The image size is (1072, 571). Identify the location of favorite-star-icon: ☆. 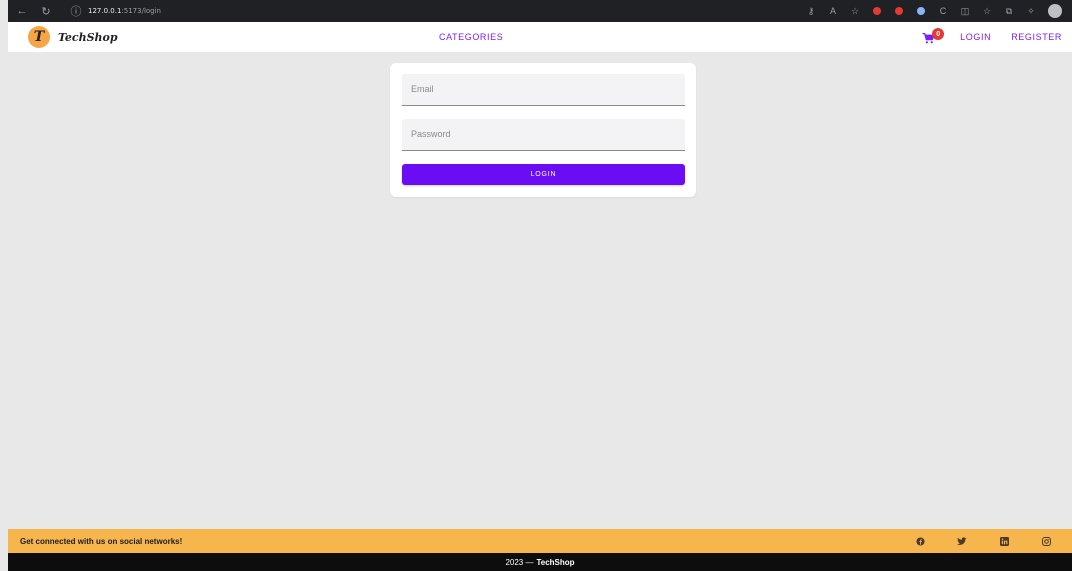
(855, 11).